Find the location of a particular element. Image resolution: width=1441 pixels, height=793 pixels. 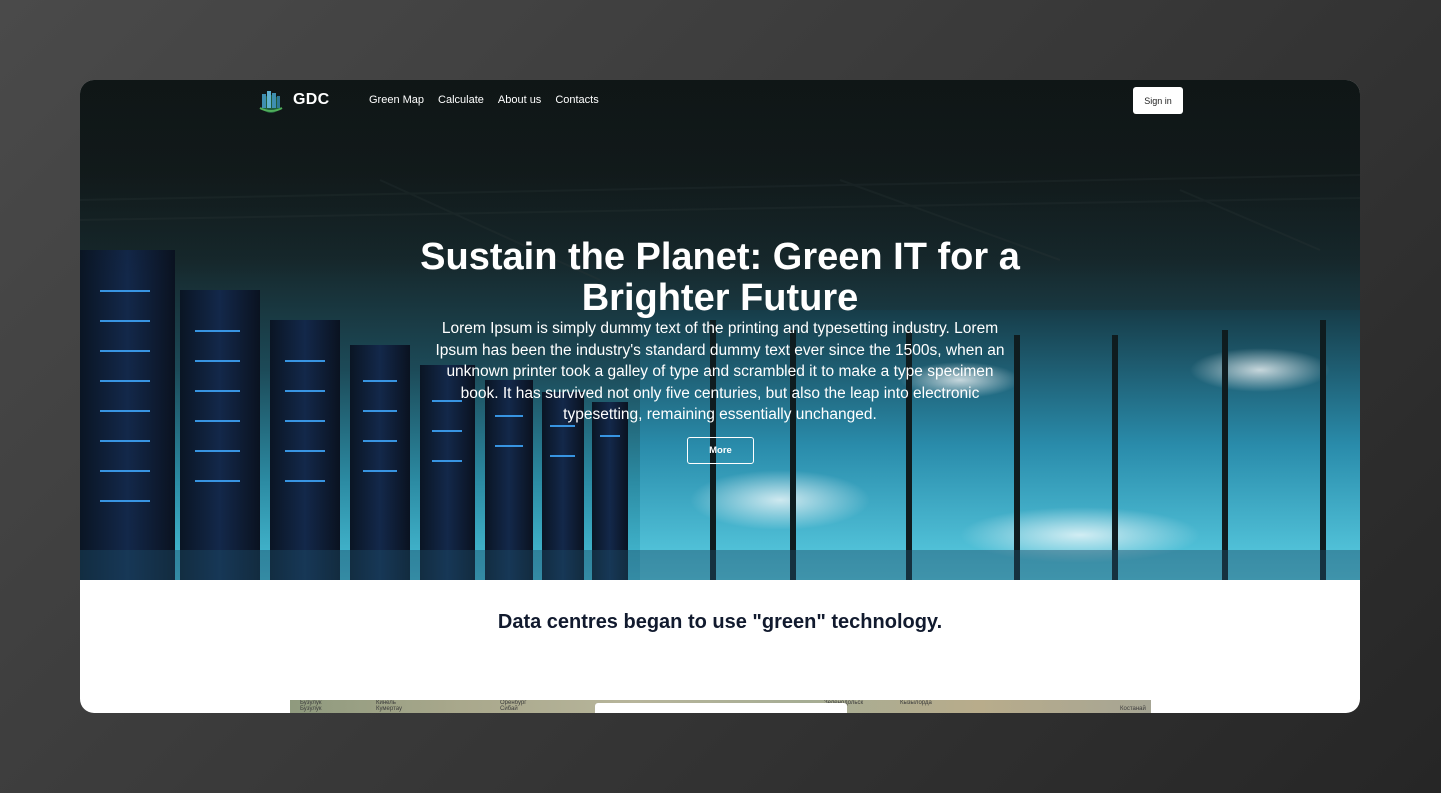

map-label: Бузулук is located at coordinates (311, 709).